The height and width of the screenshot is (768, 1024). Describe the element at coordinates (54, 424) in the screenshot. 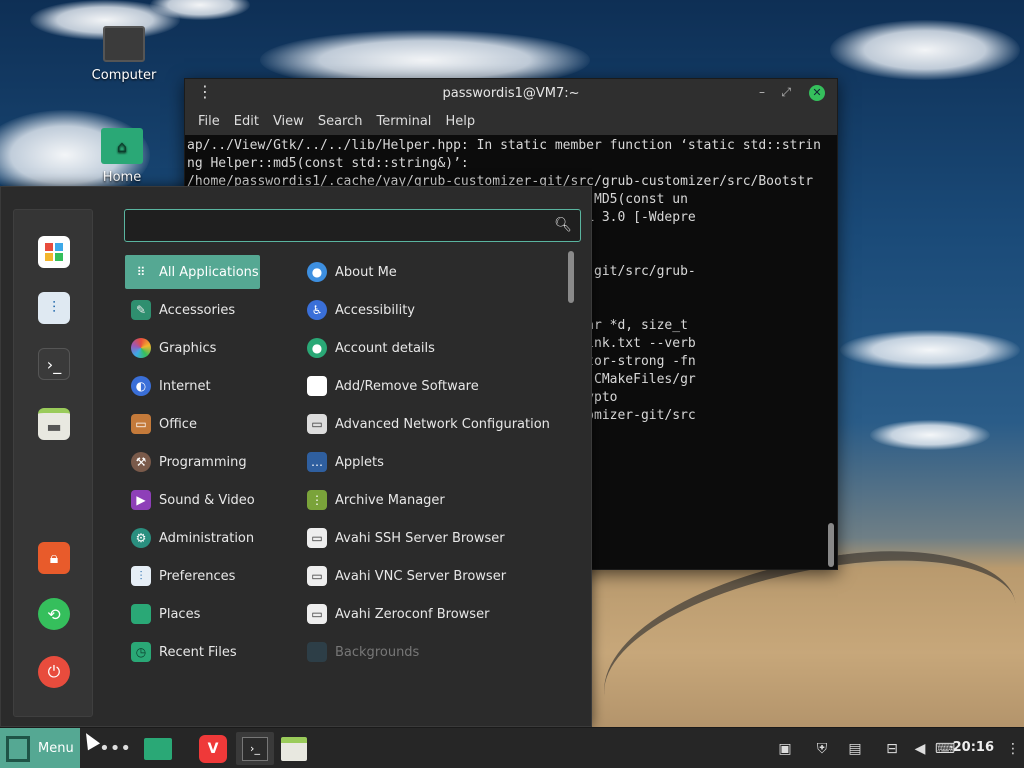

I see `file-manager-icon: ▬` at that location.